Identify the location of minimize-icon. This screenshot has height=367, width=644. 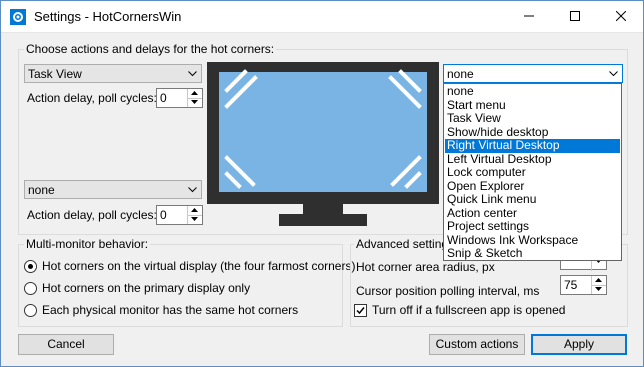
(529, 16).